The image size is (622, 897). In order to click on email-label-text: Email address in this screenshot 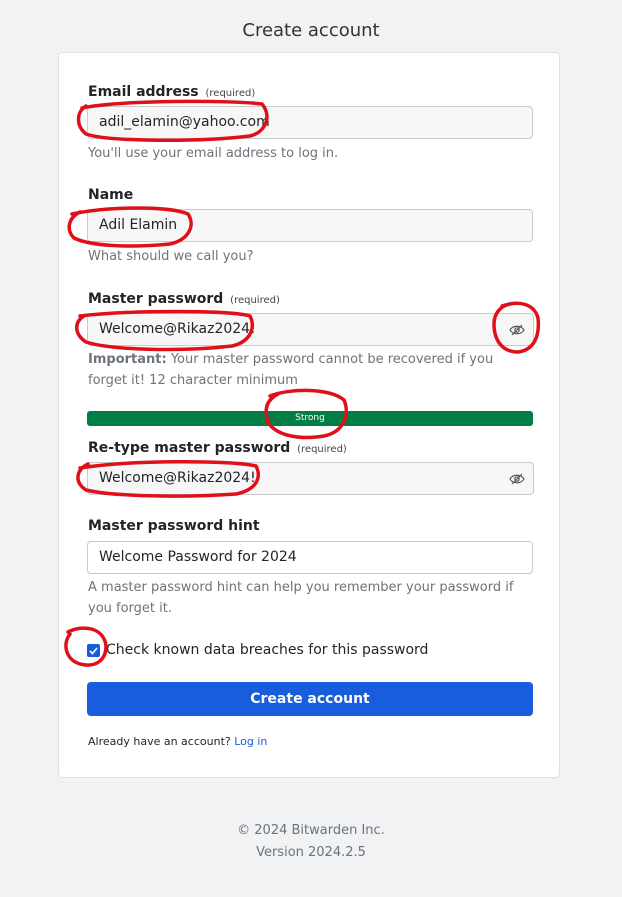, I will do `click(143, 92)`.